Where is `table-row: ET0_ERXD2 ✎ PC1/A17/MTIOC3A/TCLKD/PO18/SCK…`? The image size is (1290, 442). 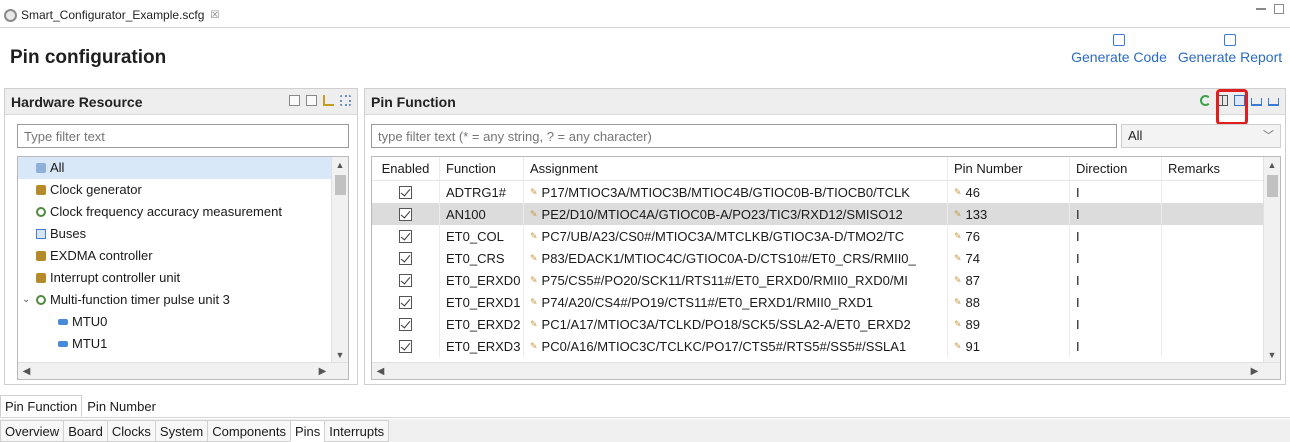
table-row: ET0_ERXD2 ✎ PC1/A17/MTIOC3A/TCLKD/PO18/SCK… is located at coordinates (818, 324).